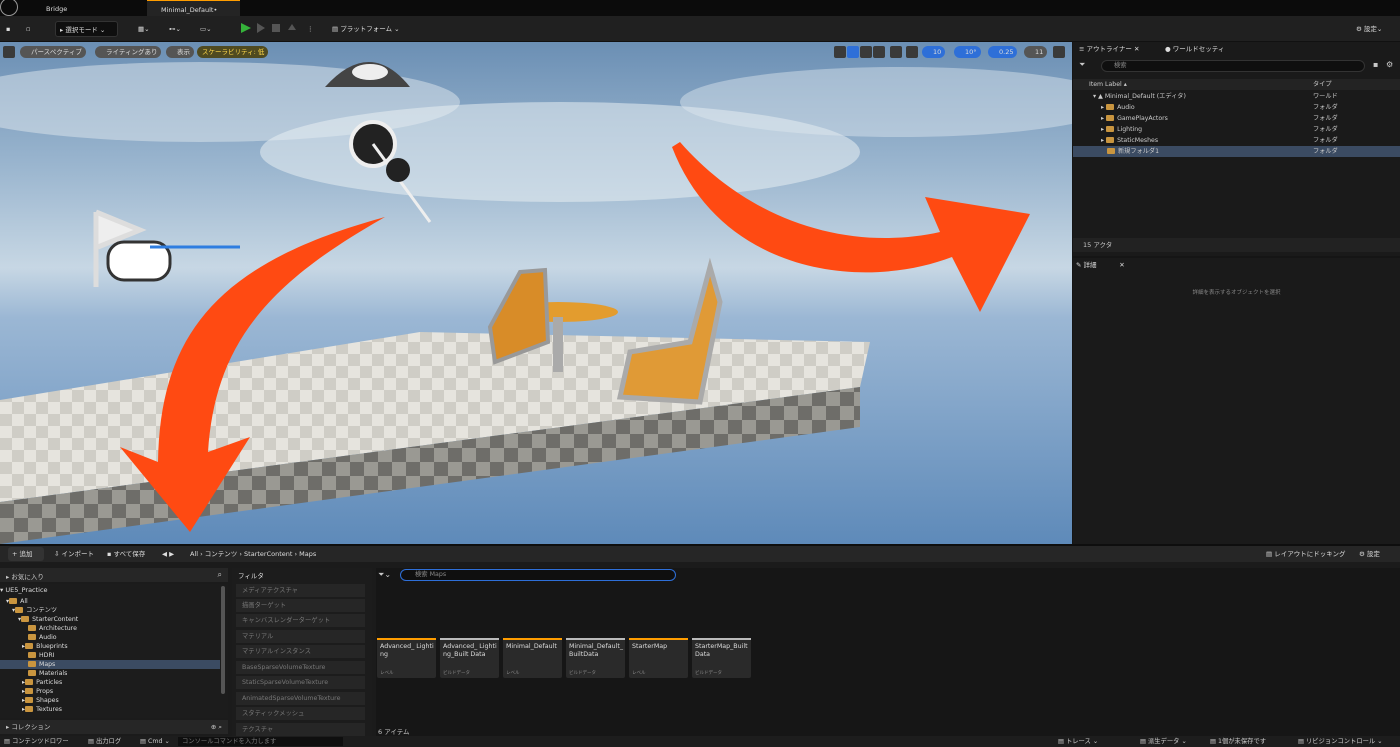 The height and width of the screenshot is (747, 1400). I want to click on crumb: Maps, so click(307, 554).